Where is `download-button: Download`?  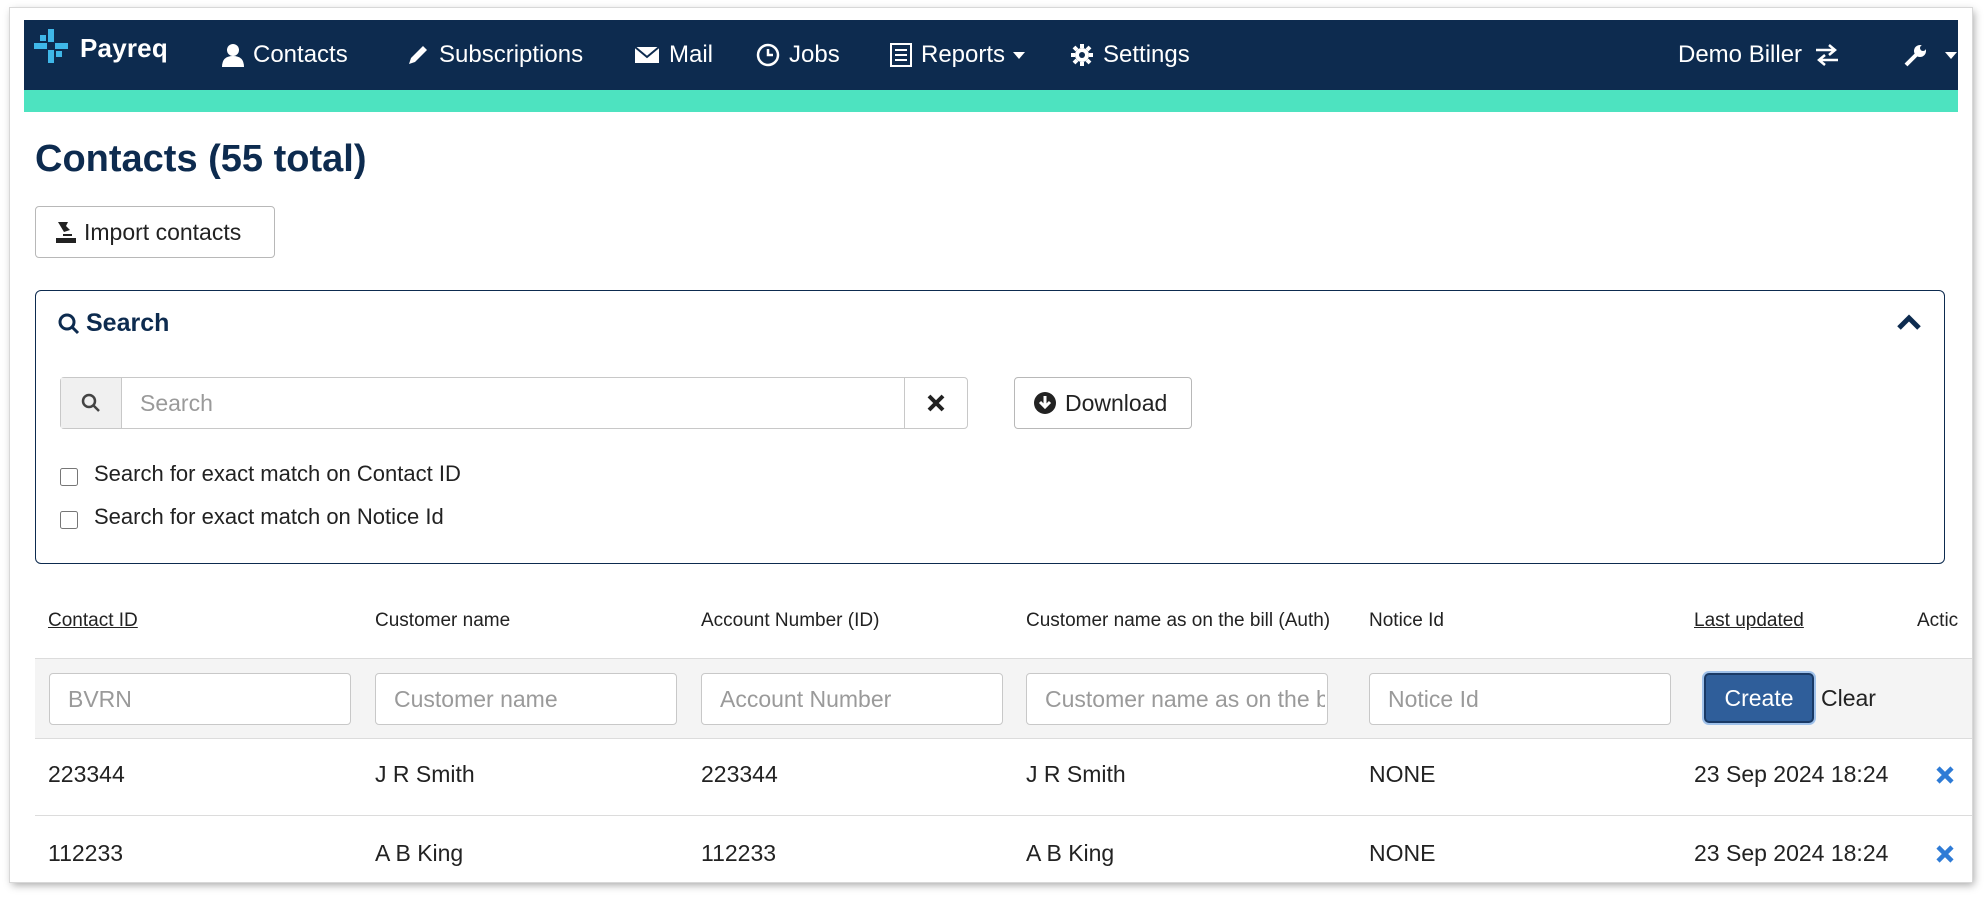
download-button: Download is located at coordinates (1103, 403).